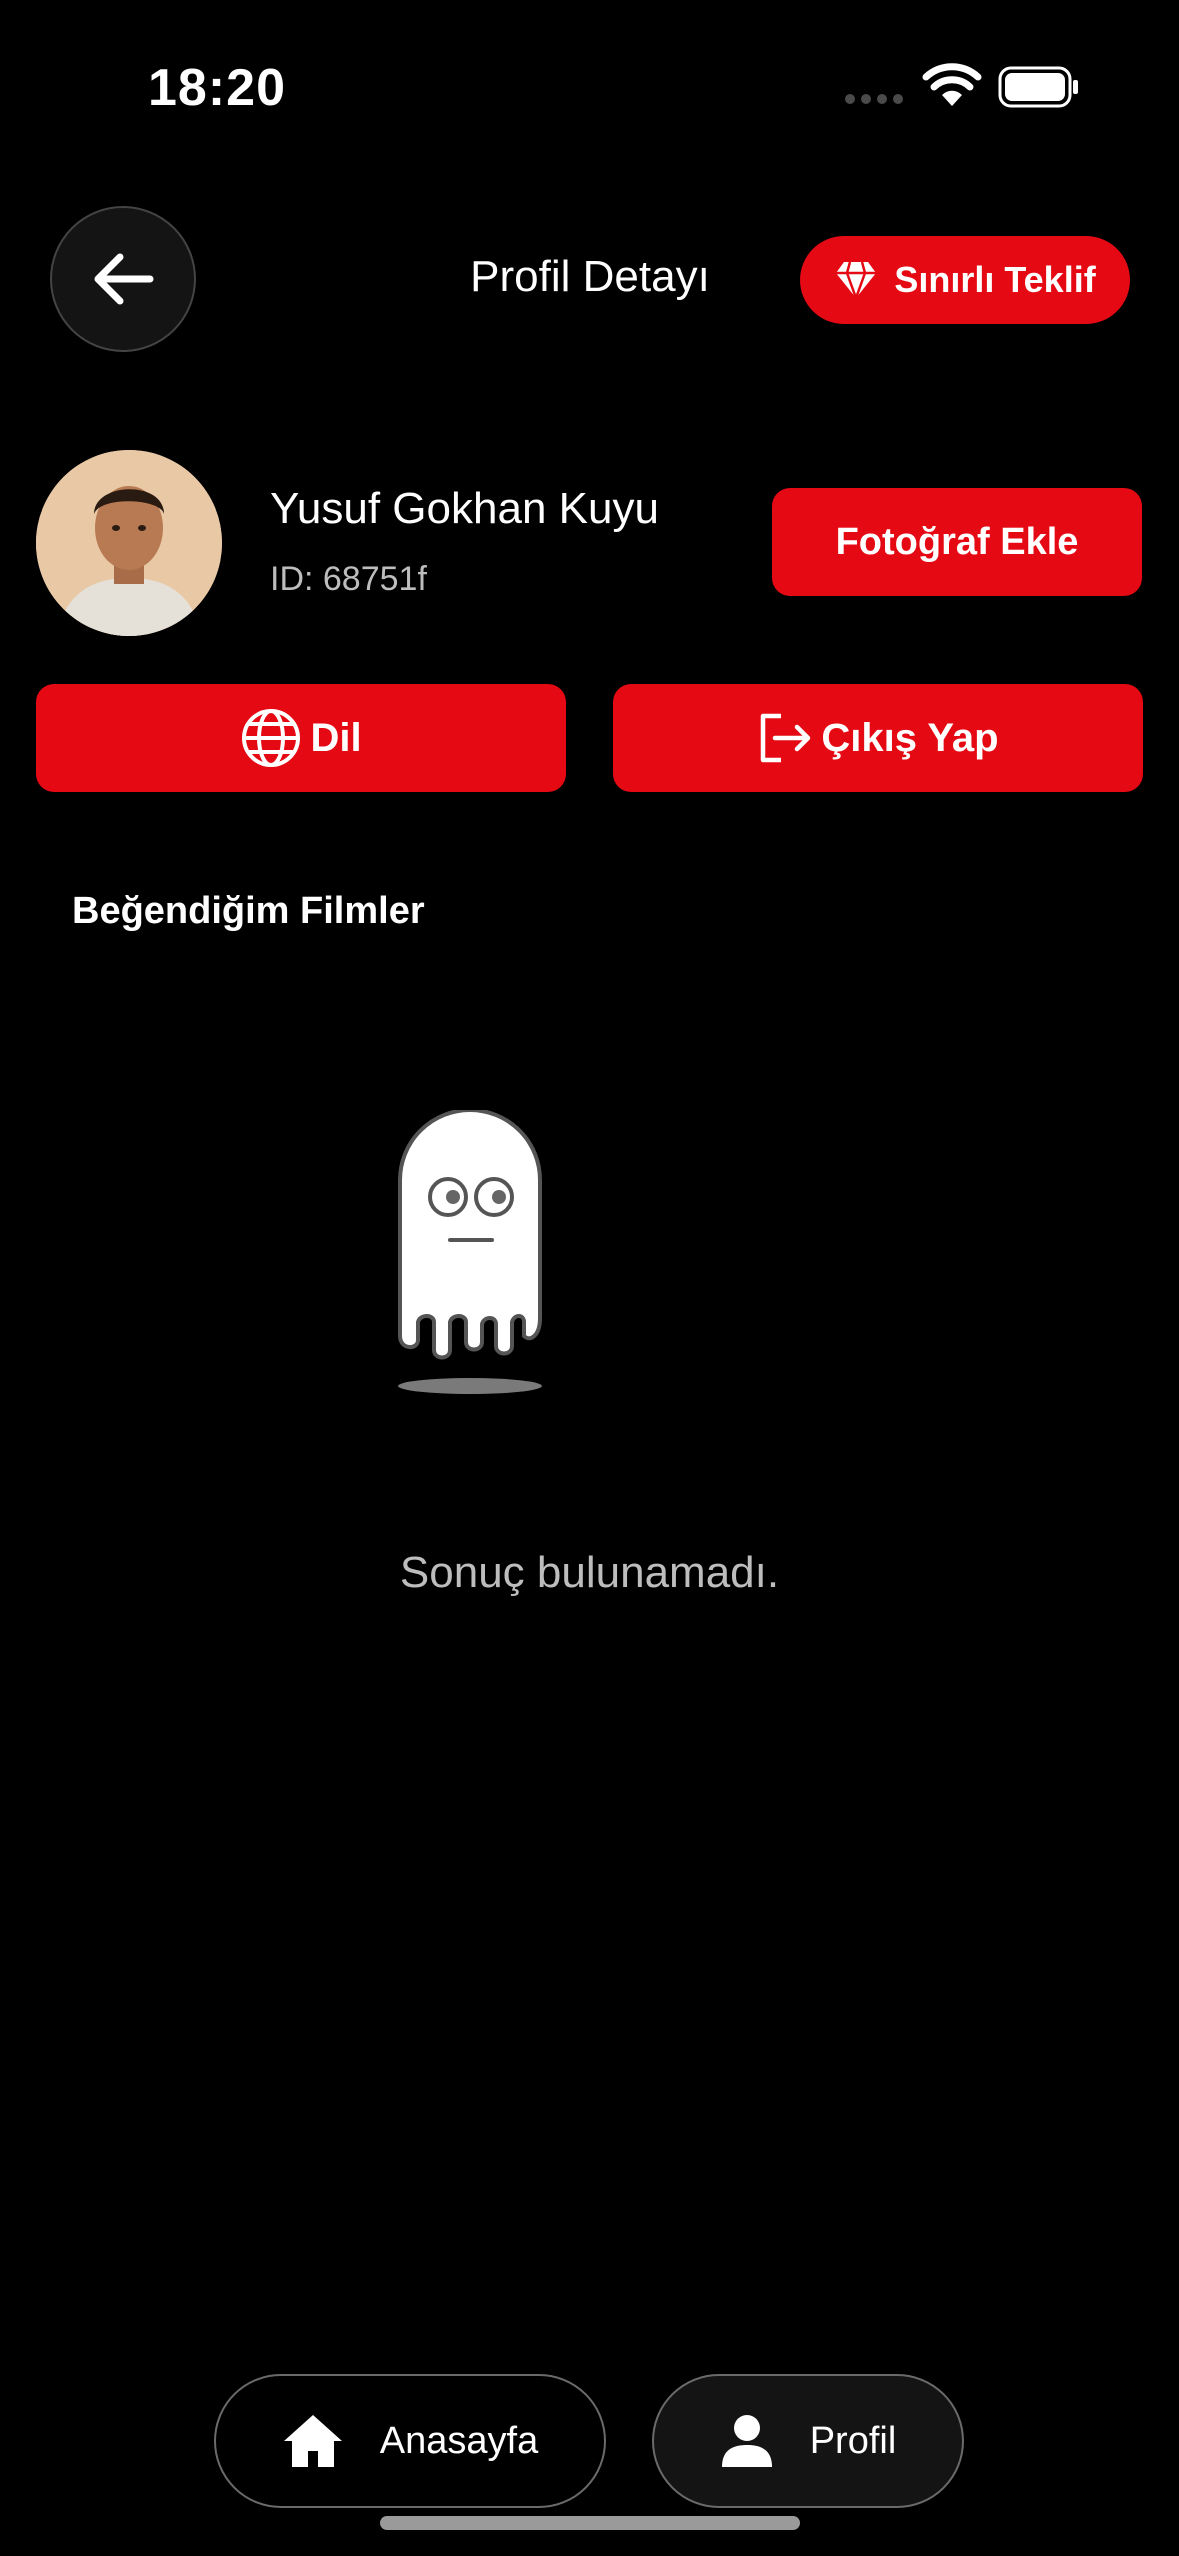 Image resolution: width=1179 pixels, height=2556 pixels. What do you see at coordinates (957, 542) in the screenshot?
I see `add-photo-button: Fotoğraf Ekle` at bounding box center [957, 542].